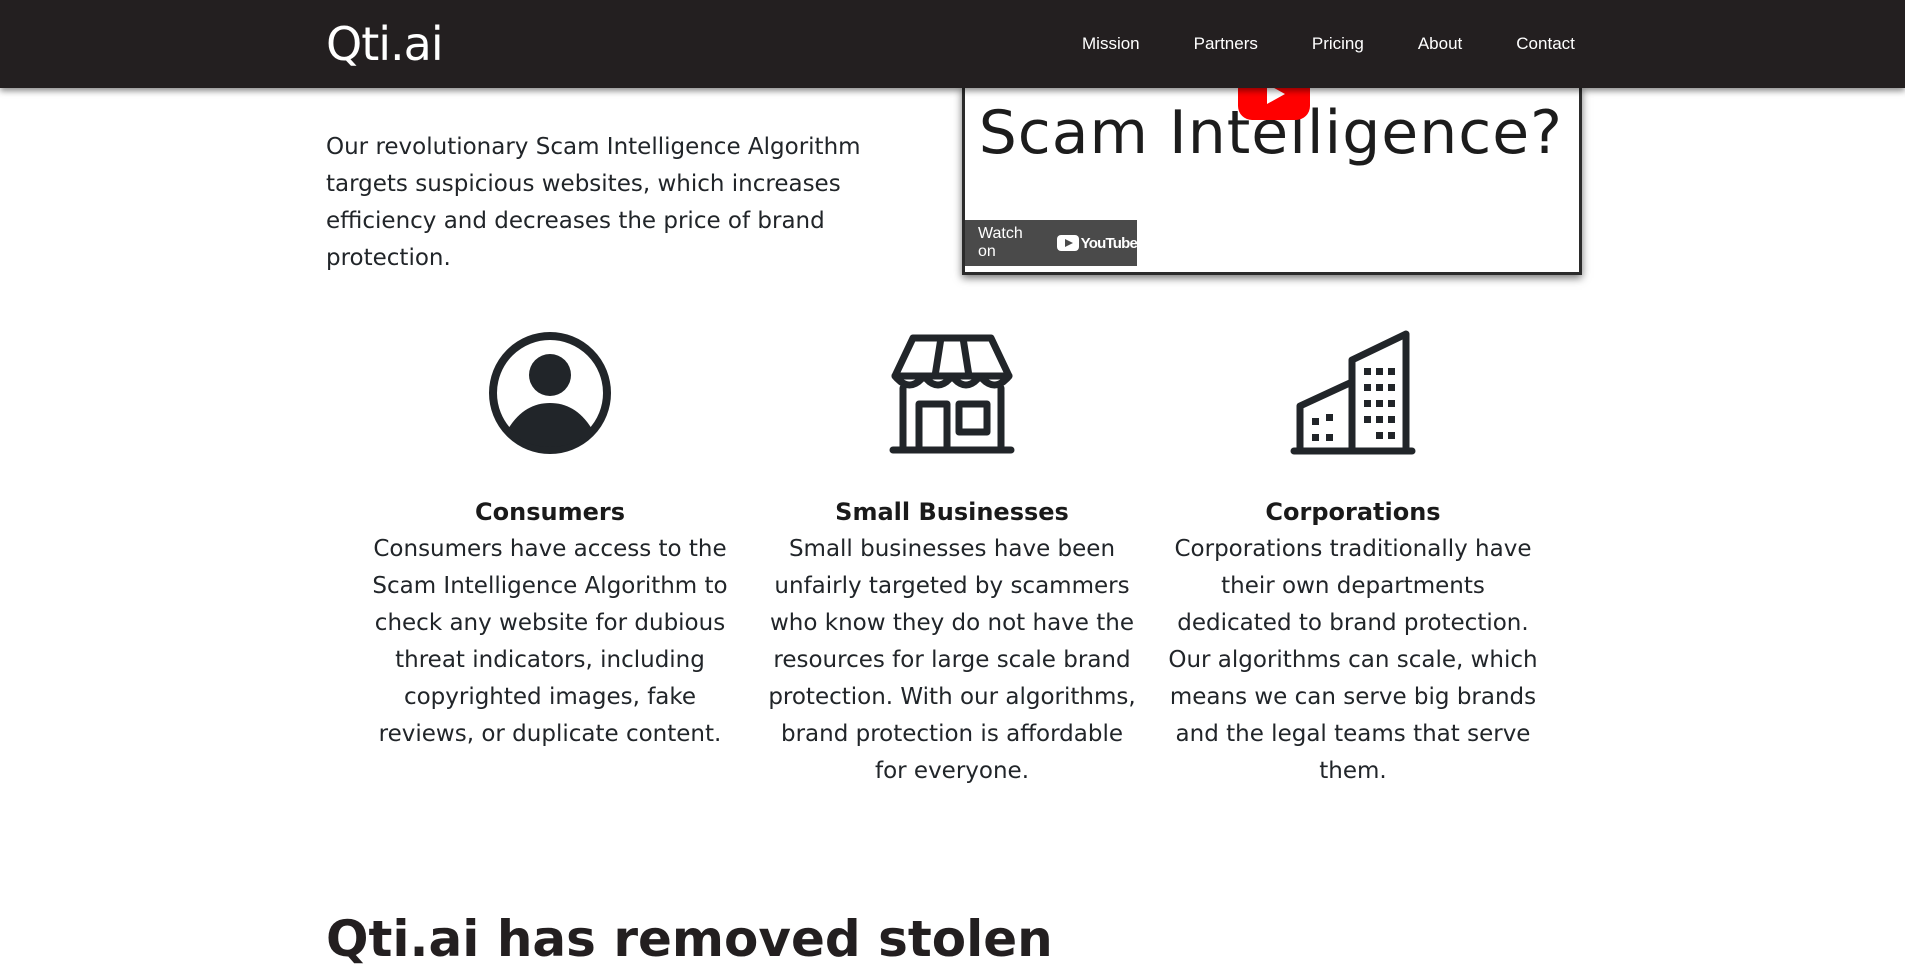  I want to click on nav-link-contact: Contact, so click(1545, 44).